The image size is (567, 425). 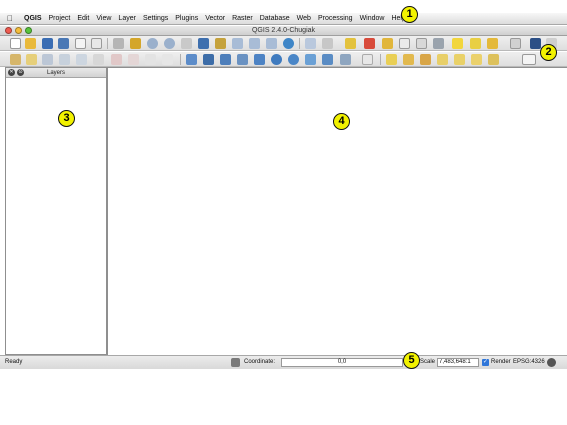 I want to click on remove-layer-icon, so click(x=367, y=59).